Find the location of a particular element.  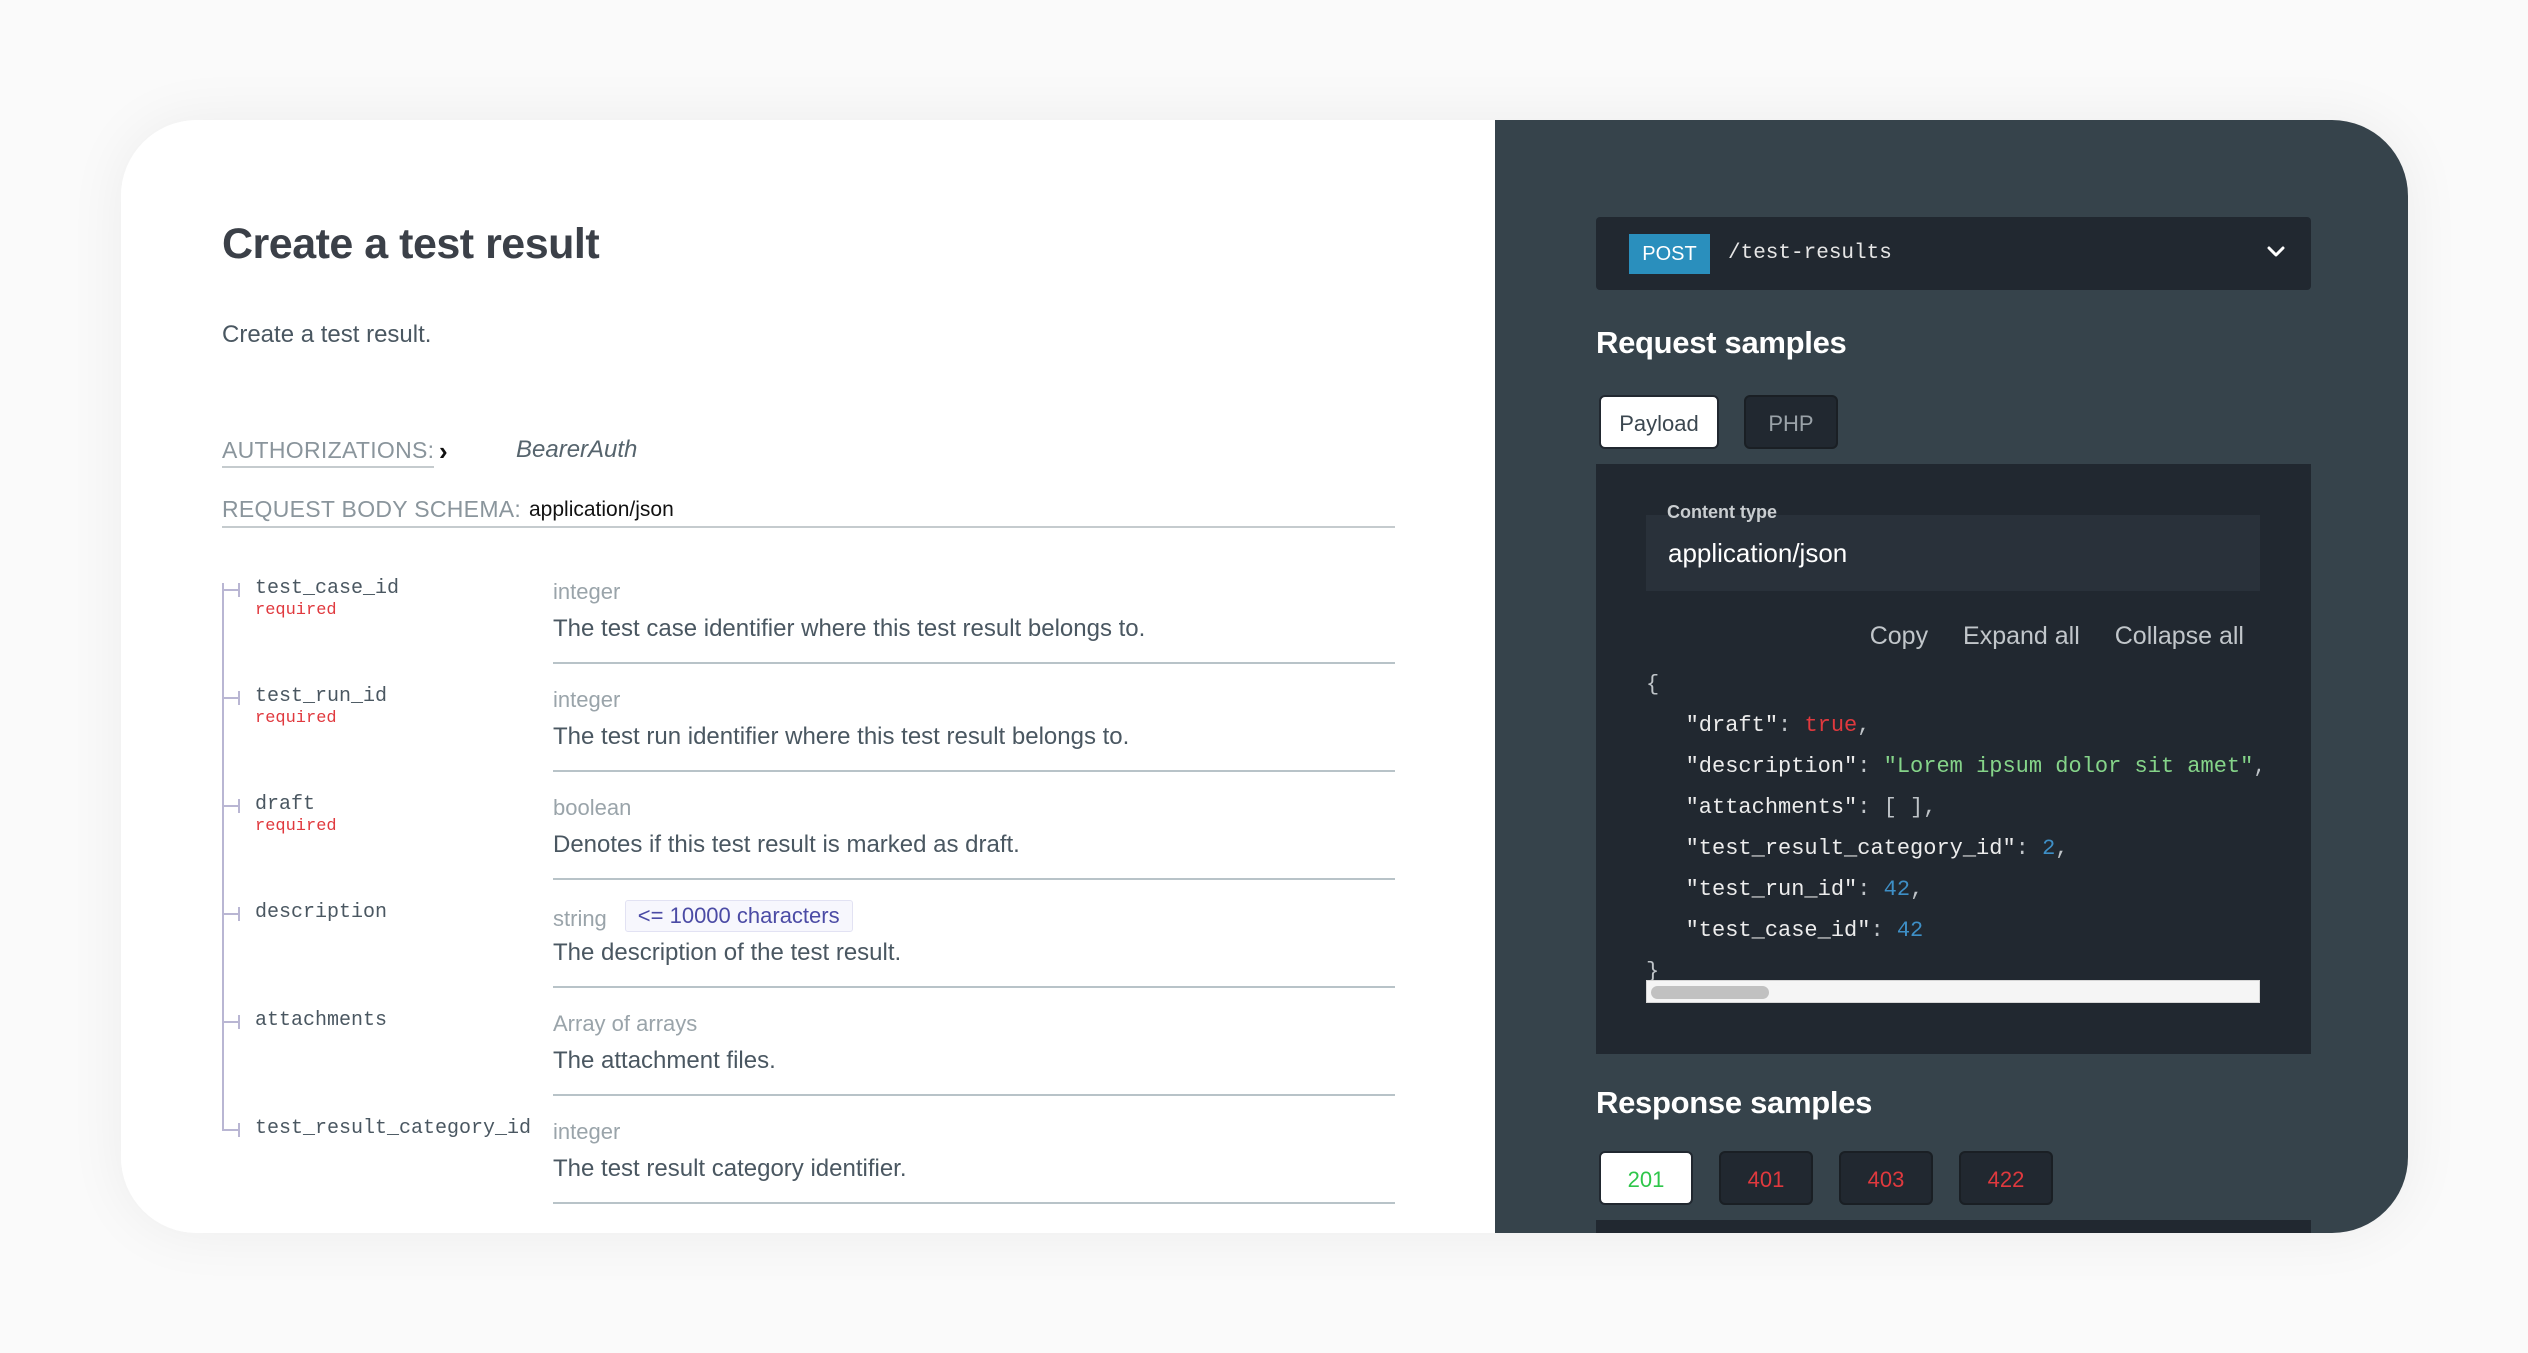

copy-button: Copy is located at coordinates (1899, 636).